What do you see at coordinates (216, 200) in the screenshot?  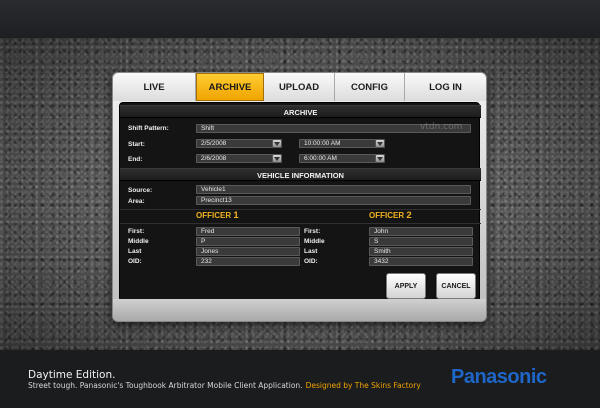 I see `area-value: Precinct13` at bounding box center [216, 200].